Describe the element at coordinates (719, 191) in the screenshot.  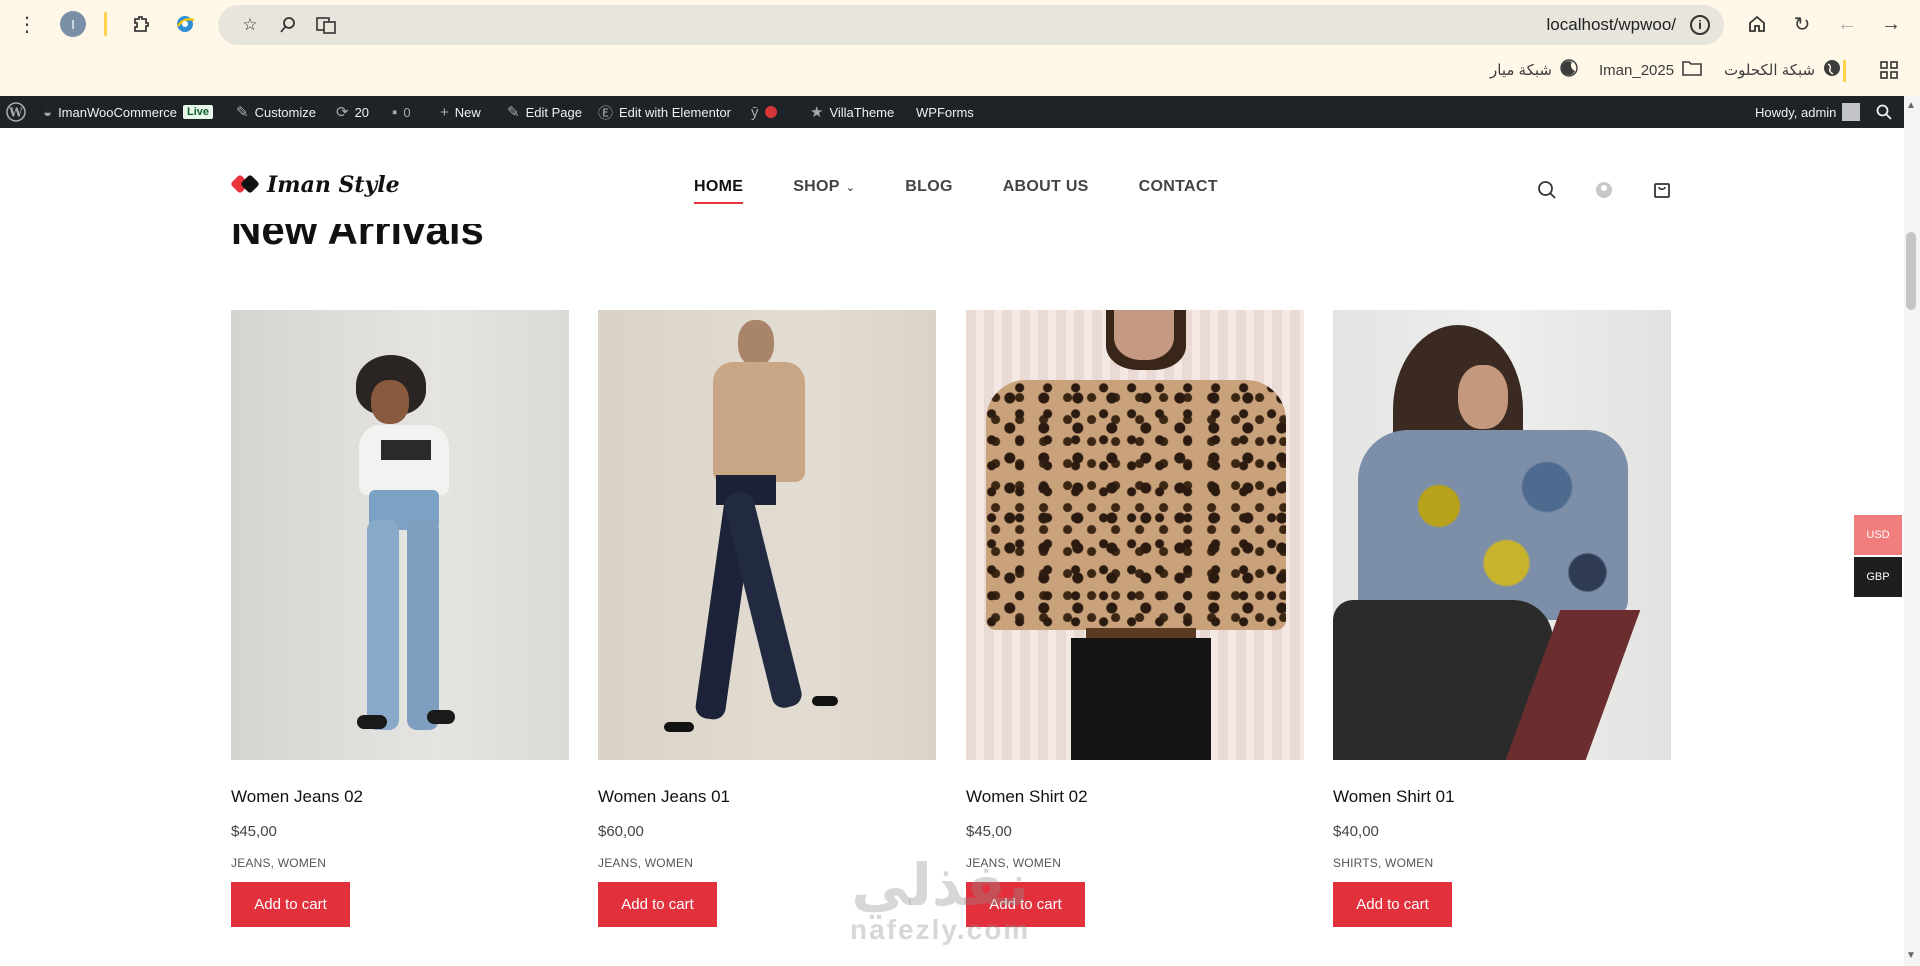
I see `nav-home: HOME` at that location.